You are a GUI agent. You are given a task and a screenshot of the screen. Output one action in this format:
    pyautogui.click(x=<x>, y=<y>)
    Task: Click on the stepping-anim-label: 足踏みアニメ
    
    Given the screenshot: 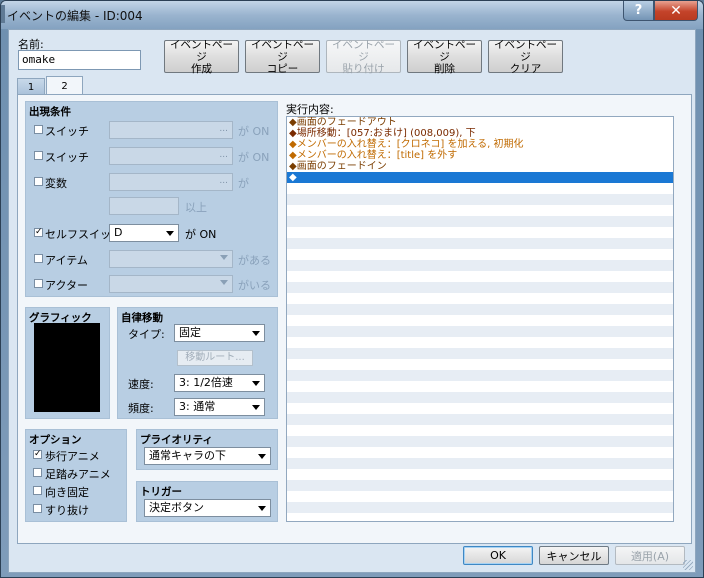 What is the action you would take?
    pyautogui.click(x=78, y=474)
    